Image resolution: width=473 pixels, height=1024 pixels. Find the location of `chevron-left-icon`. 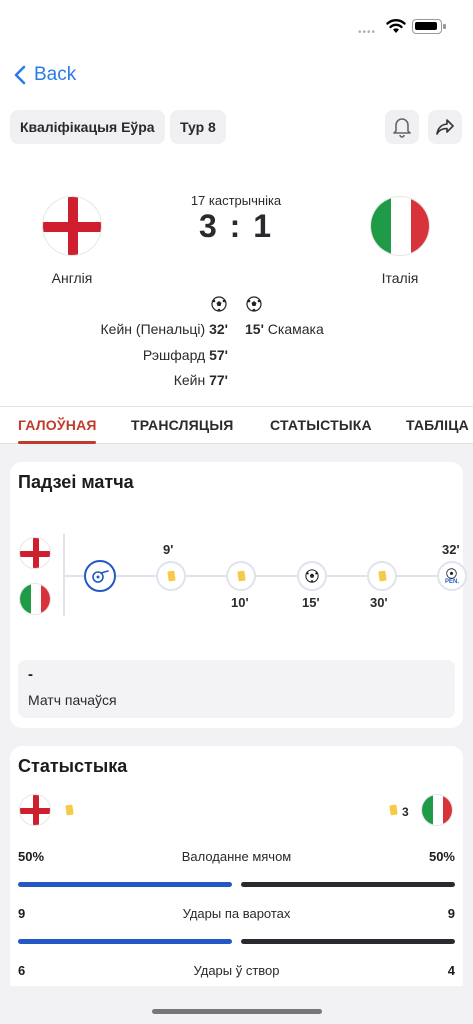

chevron-left-icon is located at coordinates (20, 75).